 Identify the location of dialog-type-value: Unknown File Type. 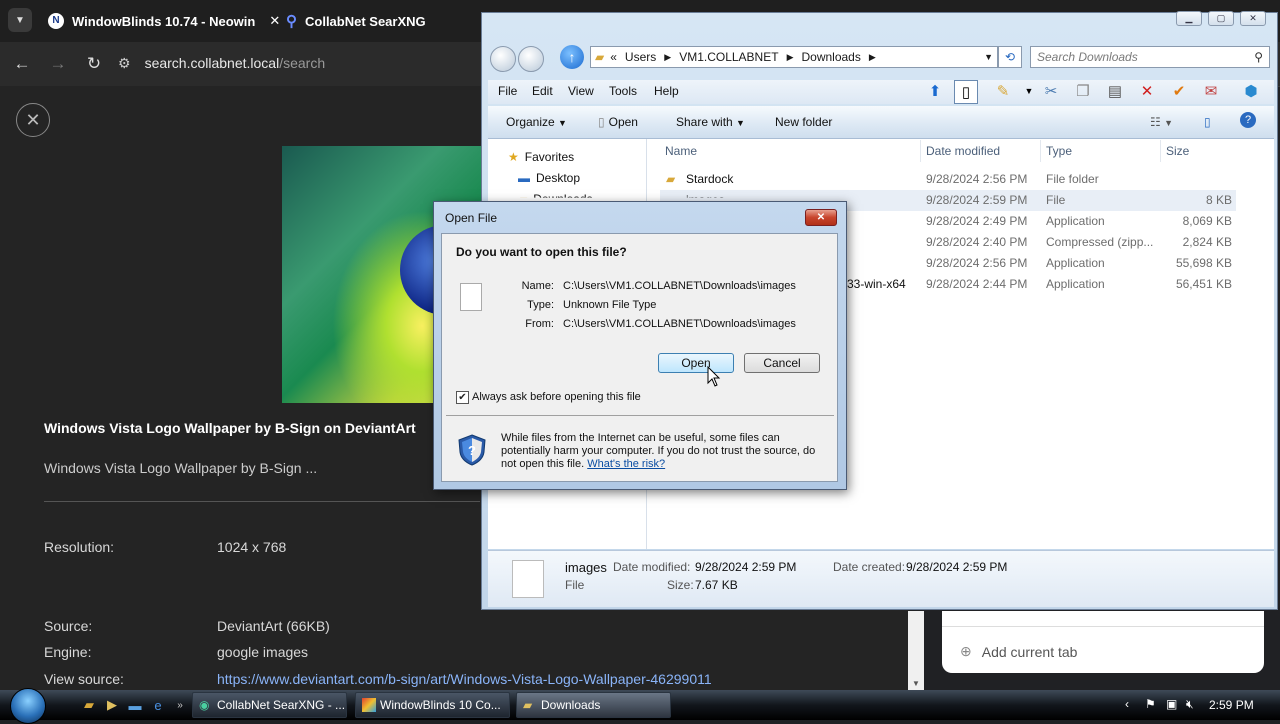
(610, 305).